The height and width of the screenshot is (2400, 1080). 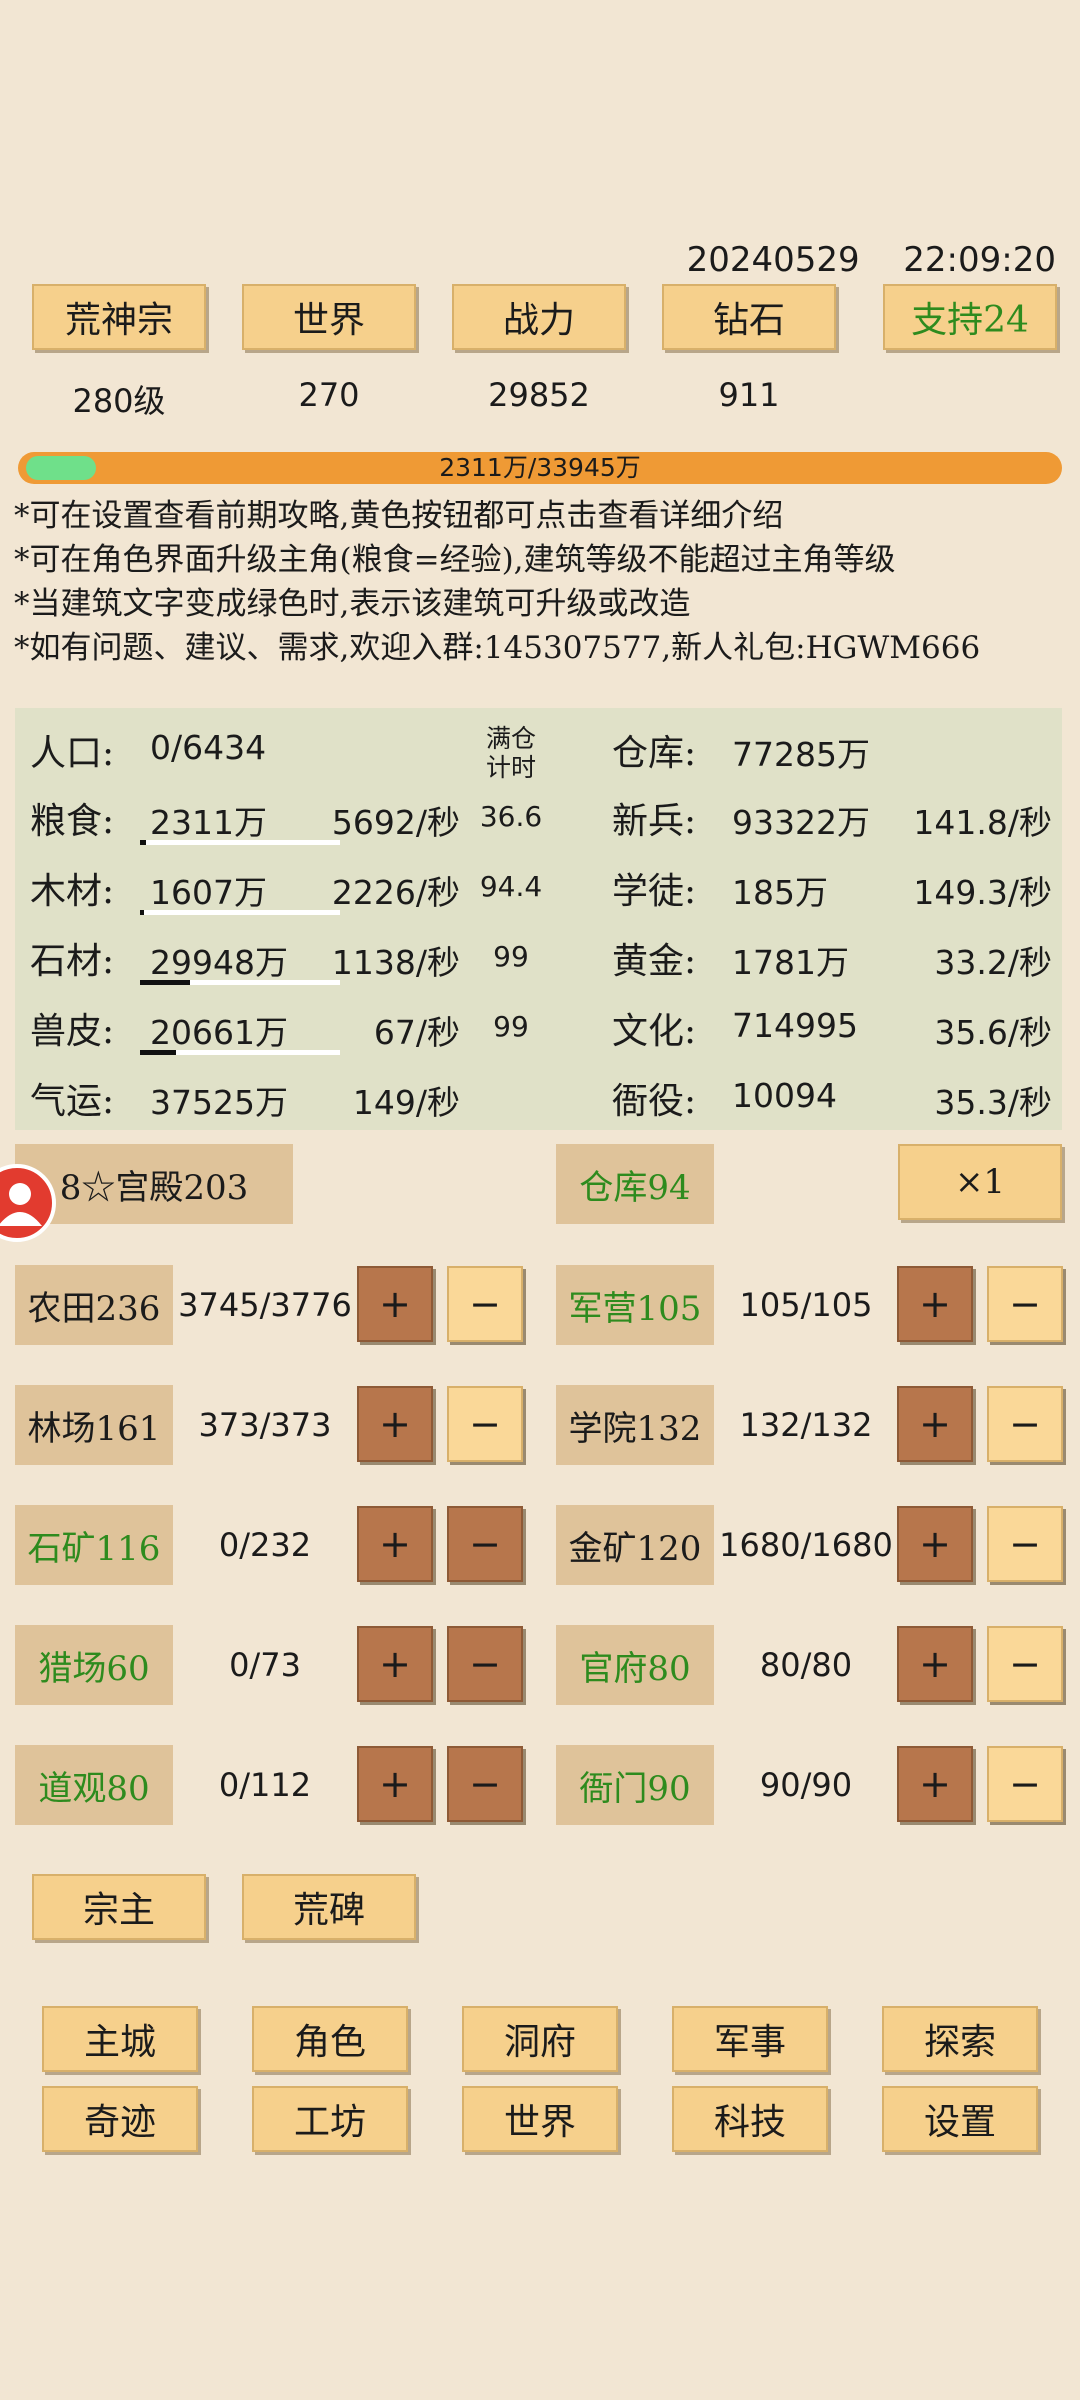 I want to click on yamen-minus-button: −, so click(x=1025, y=1784).